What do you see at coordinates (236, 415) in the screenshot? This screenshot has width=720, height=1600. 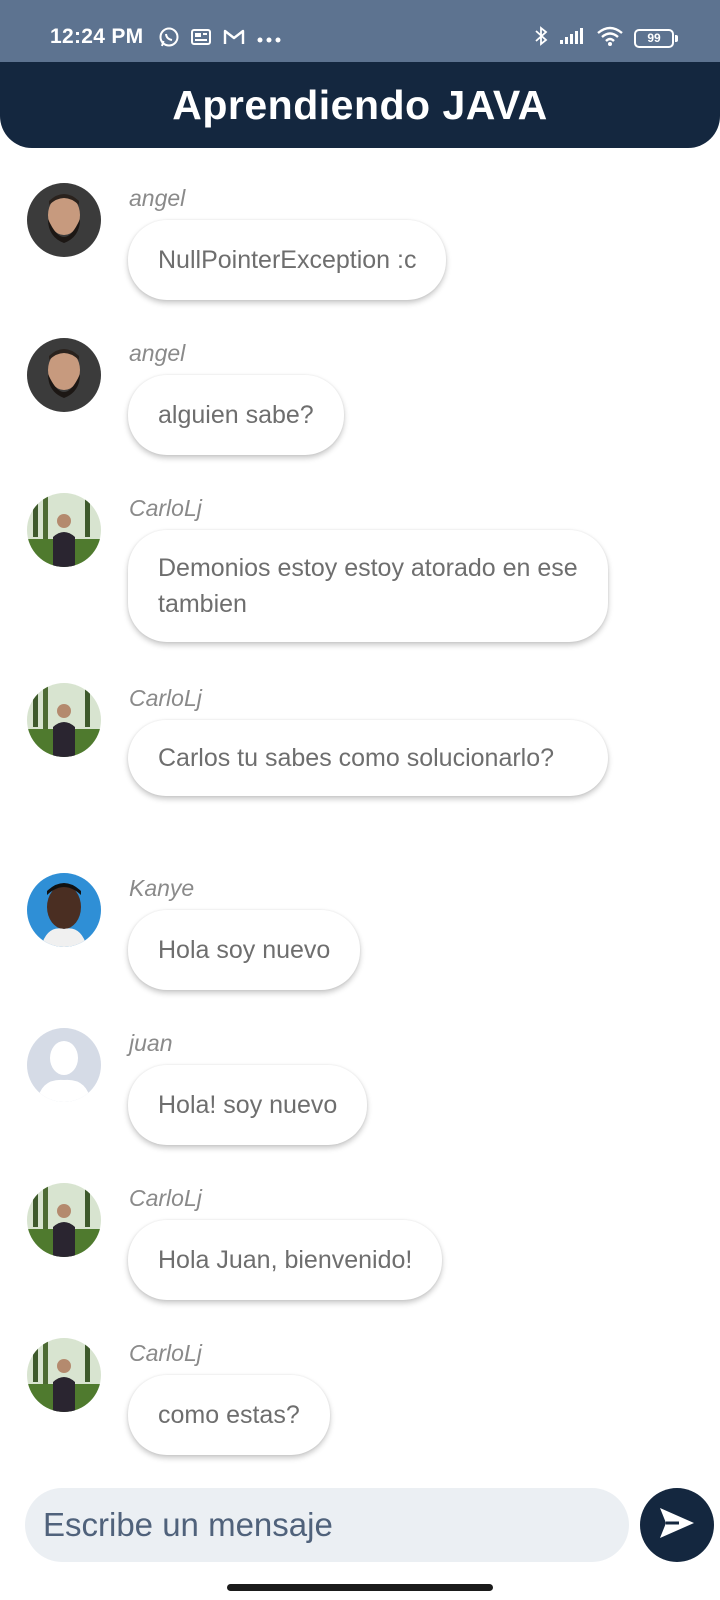 I see `message-bubble: alguien sabe?` at bounding box center [236, 415].